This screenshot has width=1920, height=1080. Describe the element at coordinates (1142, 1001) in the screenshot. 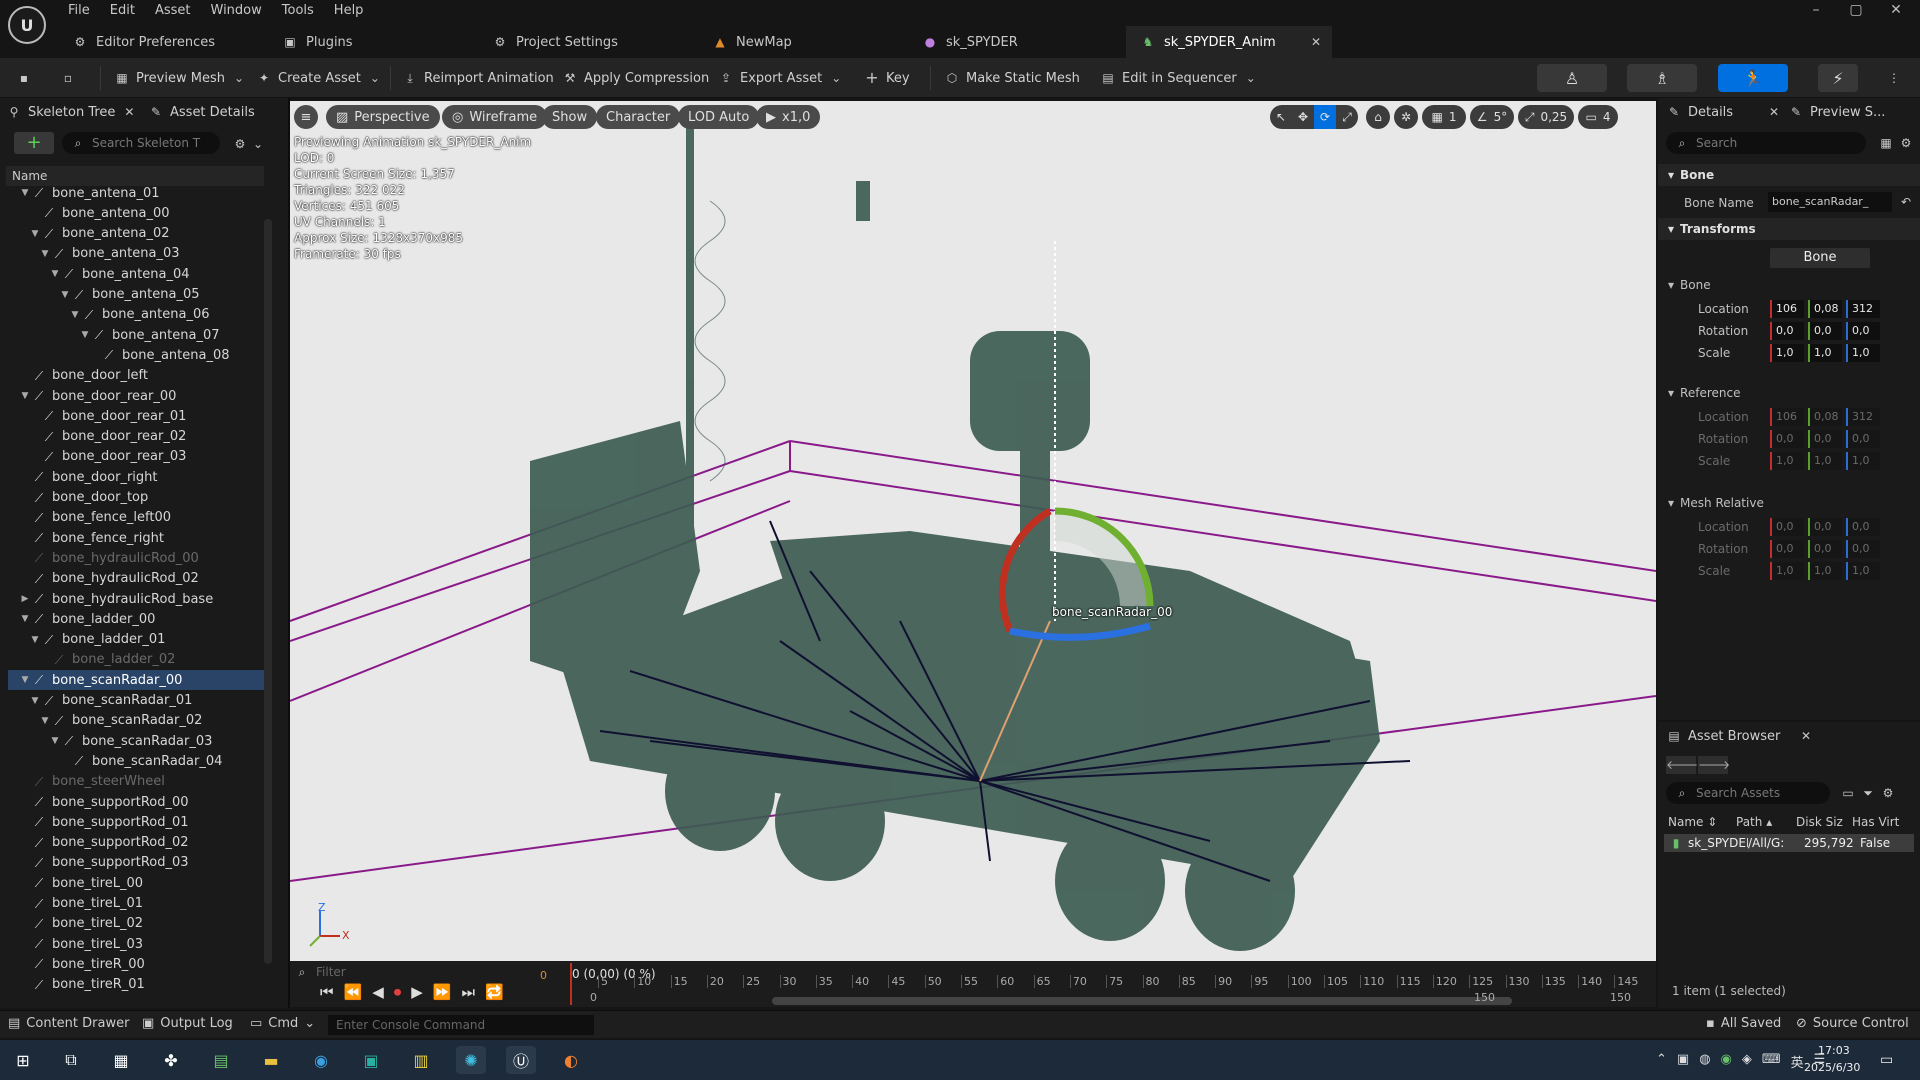

I see `timeline-scrollbar` at that location.